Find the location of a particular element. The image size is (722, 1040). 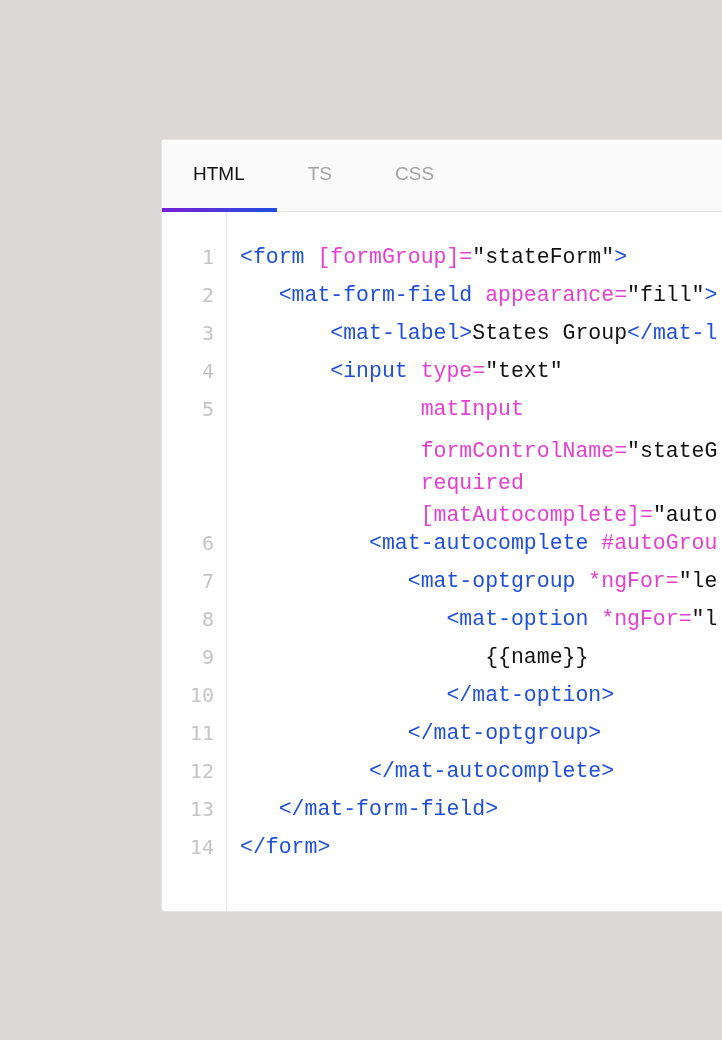

code-line: <mat-label>States Group</mat-l is located at coordinates (523, 334).